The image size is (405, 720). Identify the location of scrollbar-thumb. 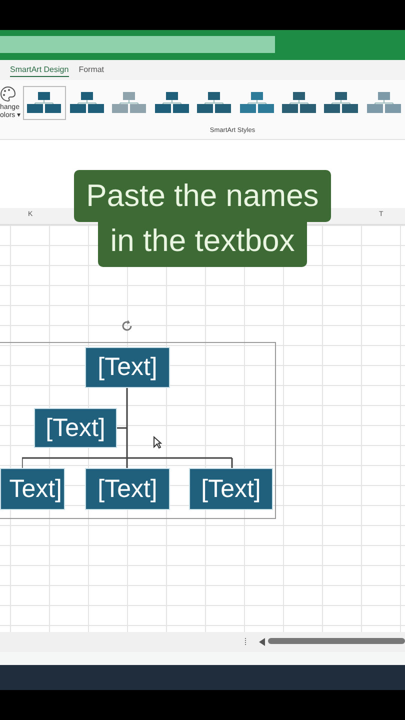
(336, 641).